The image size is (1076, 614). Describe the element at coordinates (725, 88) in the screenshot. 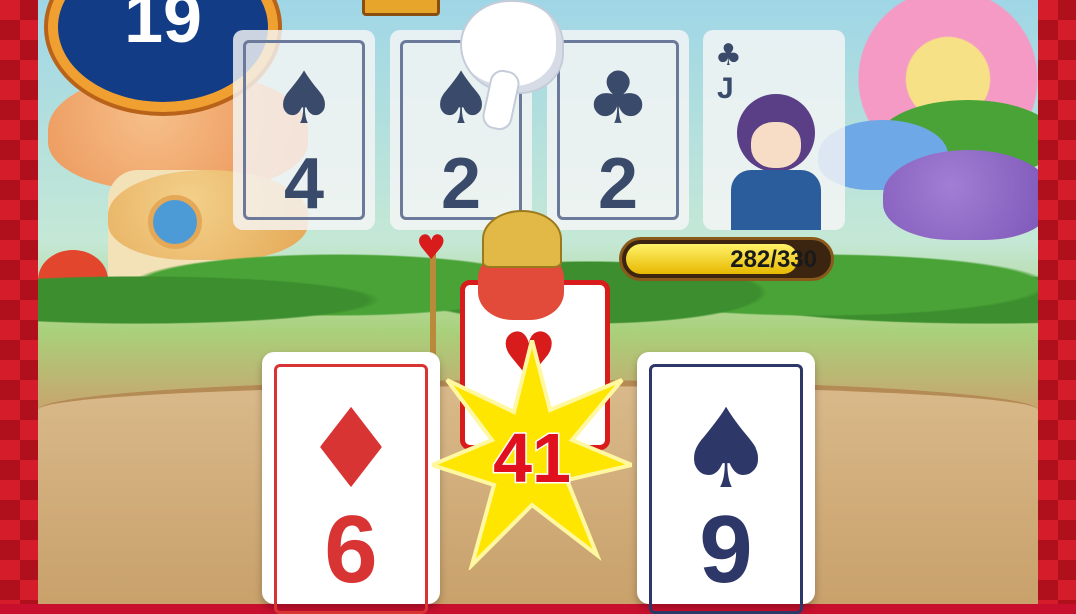

I see `card-rank: J` at that location.